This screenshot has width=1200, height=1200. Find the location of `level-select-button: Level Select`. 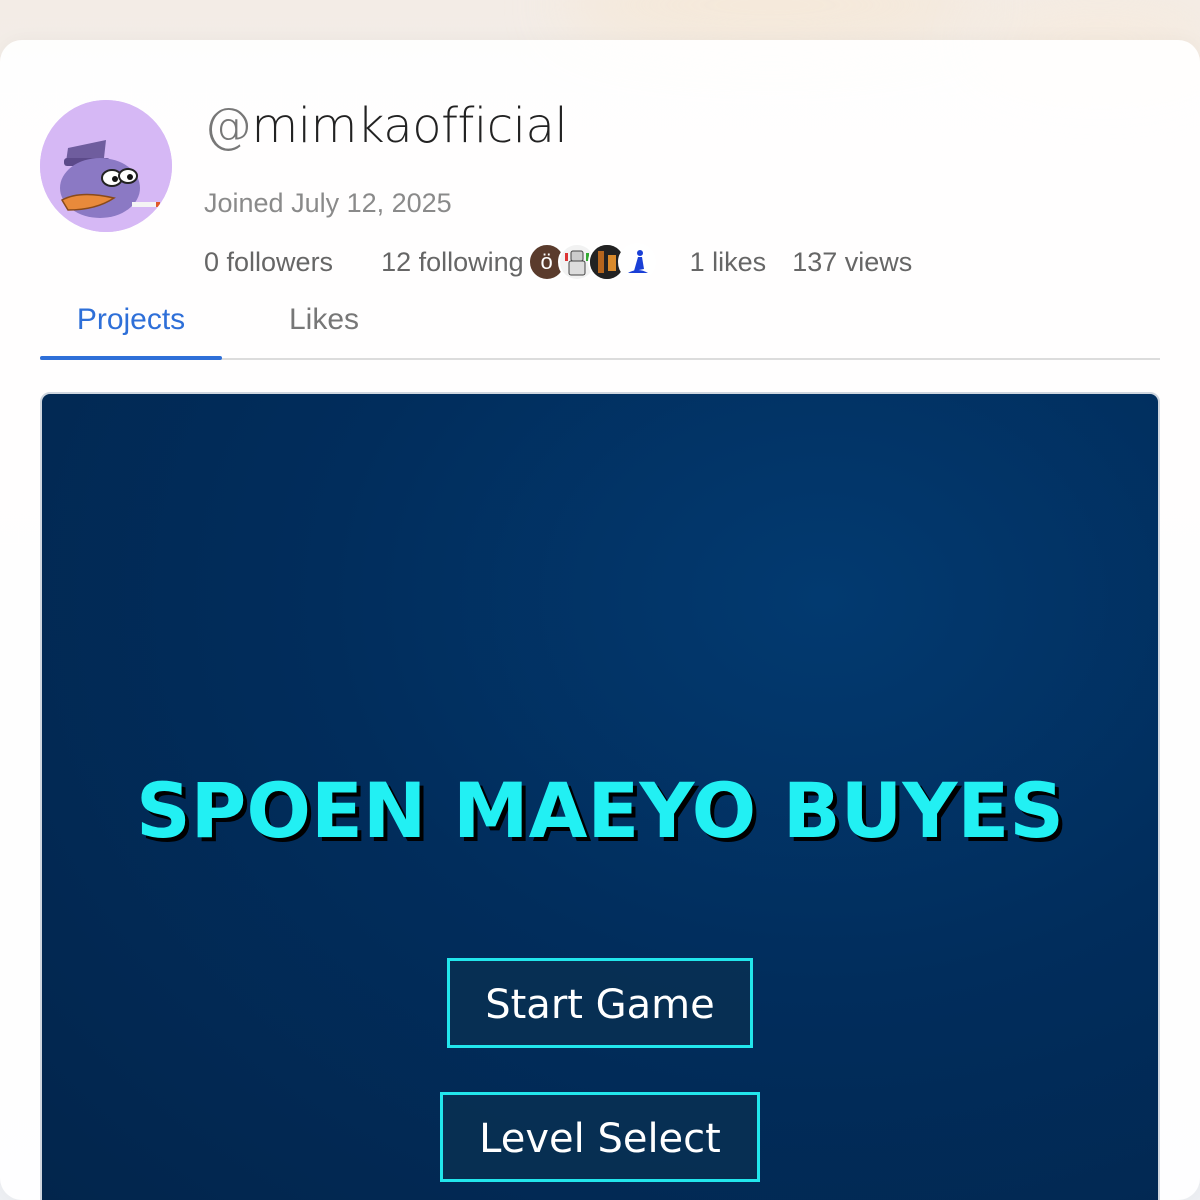

level-select-button: Level Select is located at coordinates (600, 1137).